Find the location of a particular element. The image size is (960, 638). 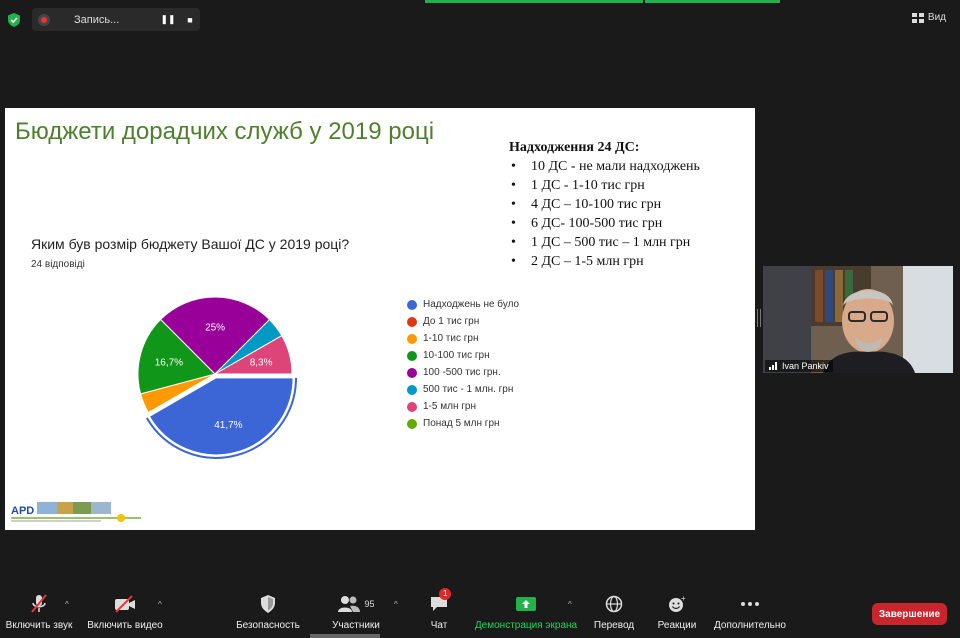

reactions-label: Реакции is located at coordinates (677, 625).